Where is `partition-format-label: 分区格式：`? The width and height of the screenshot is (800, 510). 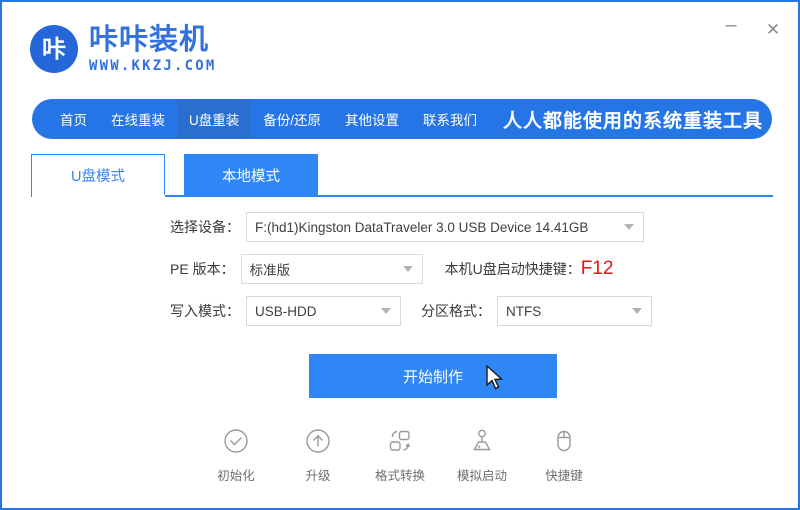 partition-format-label: 分区格式： is located at coordinates (456, 311).